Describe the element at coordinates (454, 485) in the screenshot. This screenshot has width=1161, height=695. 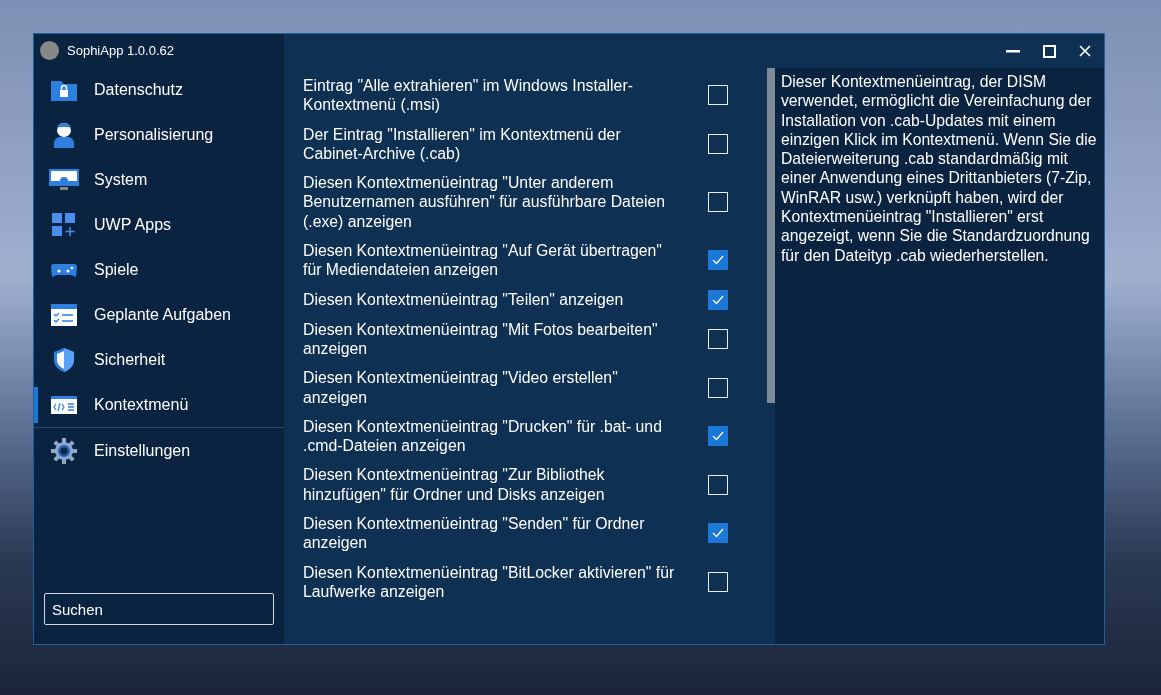
I see `option-label: Diesen Kontextmenüeintrag "Zur Bibliothek hinzufügen" für Ordner und Disks anzeigen` at that location.